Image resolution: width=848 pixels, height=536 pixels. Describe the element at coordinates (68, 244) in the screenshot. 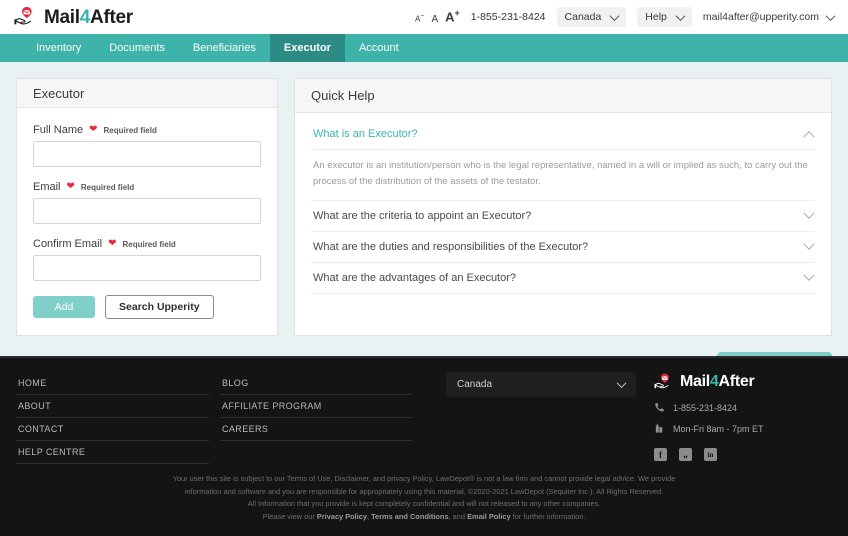

I see `confirm-email-label: Confirm Email` at that location.